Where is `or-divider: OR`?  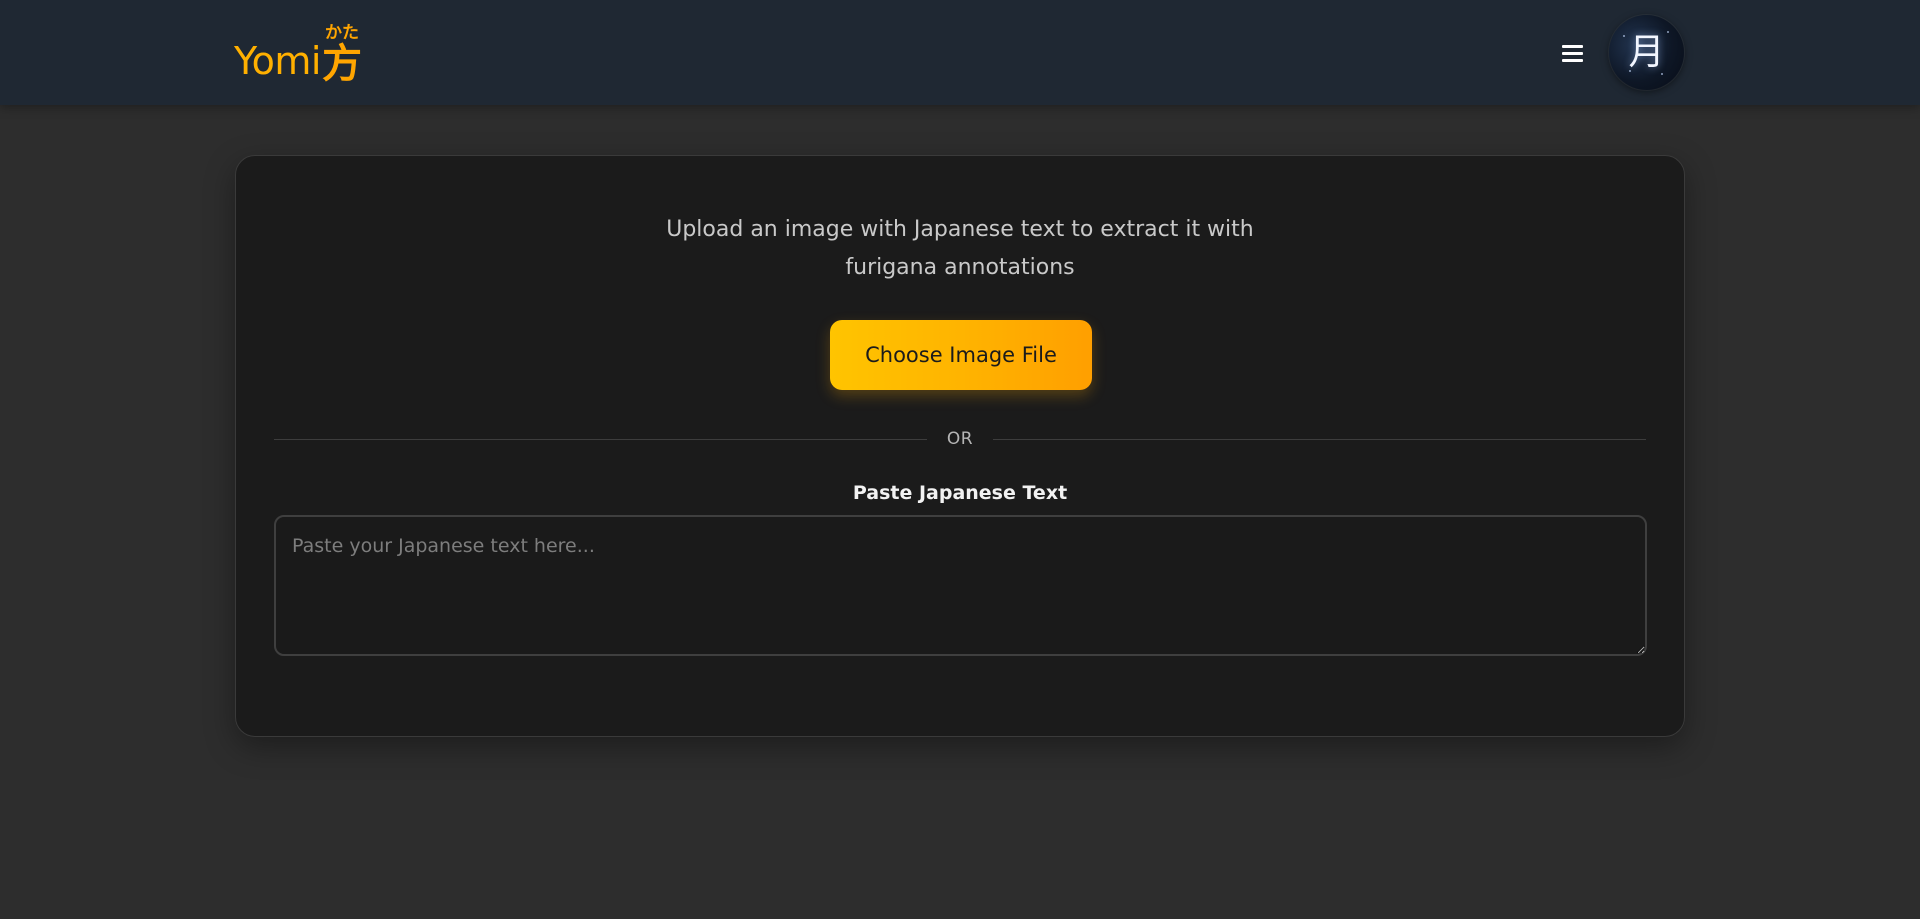 or-divider: OR is located at coordinates (960, 439).